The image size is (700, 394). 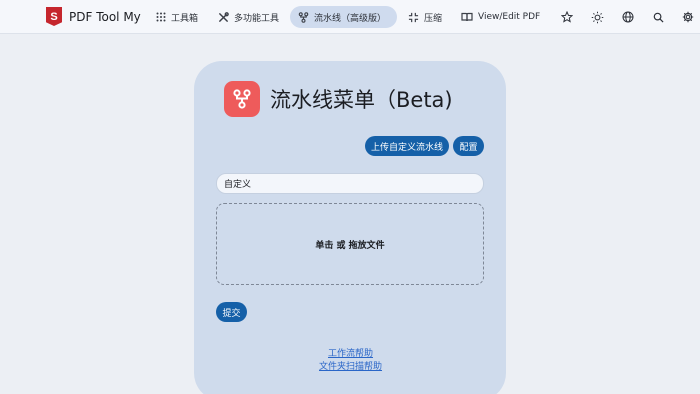 I want to click on tools-icon, so click(x=223, y=17).